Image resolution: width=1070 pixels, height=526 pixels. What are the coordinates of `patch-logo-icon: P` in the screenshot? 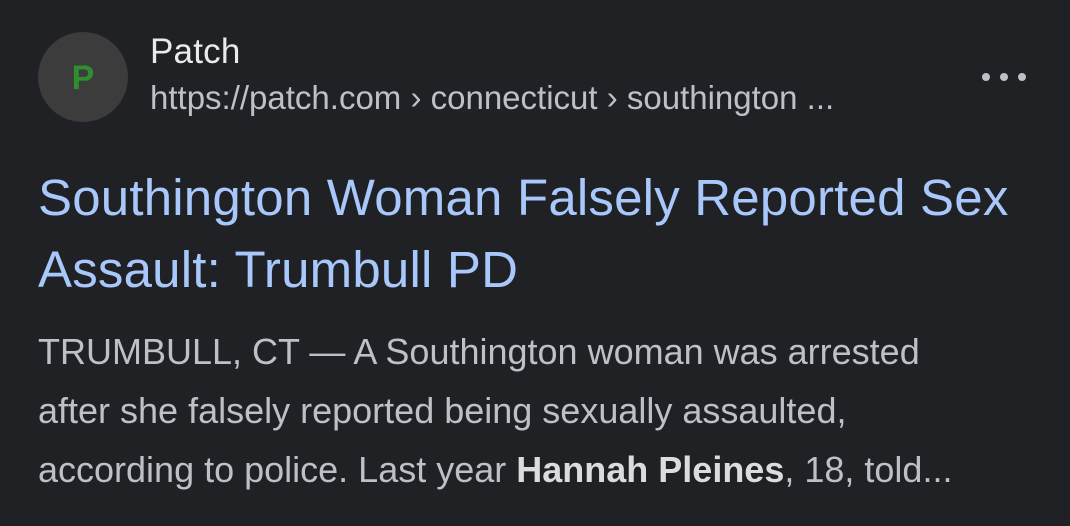 It's located at (83, 77).